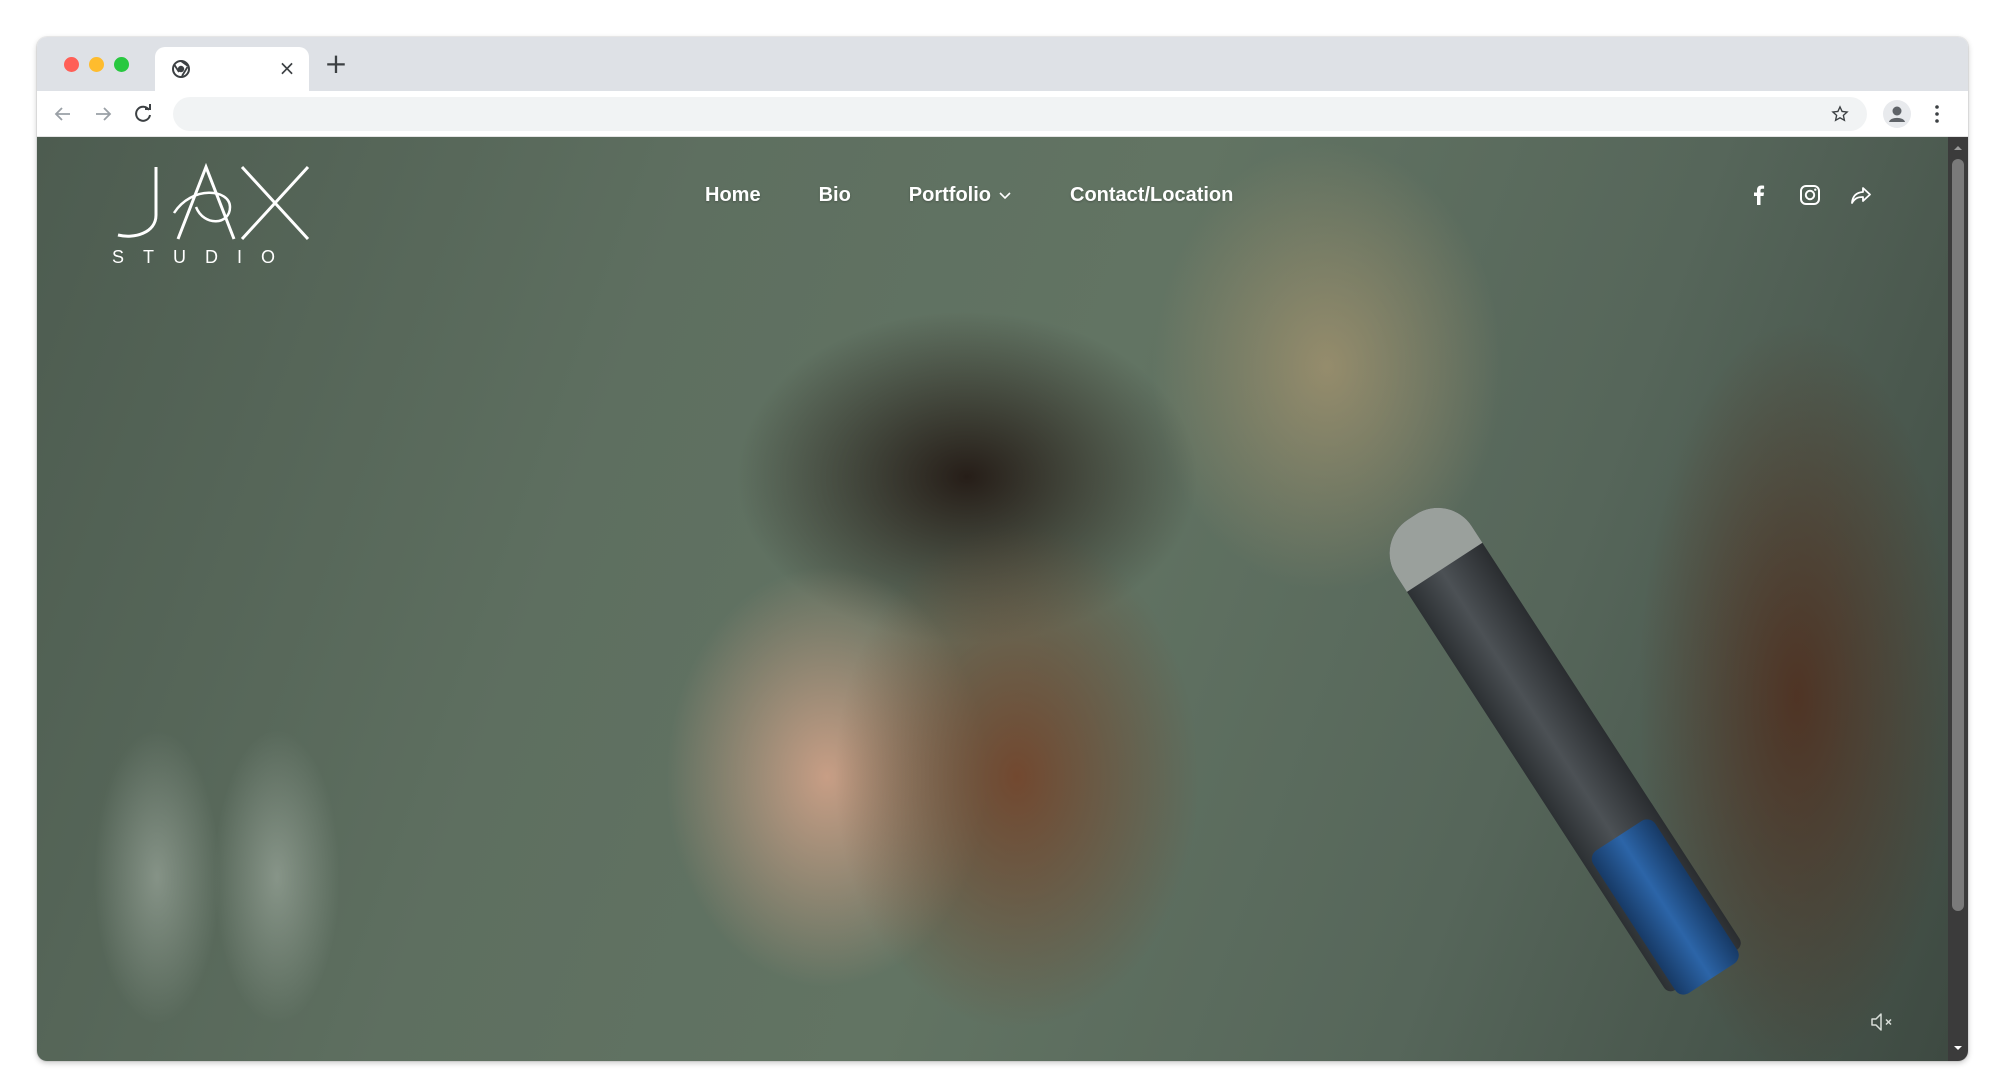 Image resolution: width=1995 pixels, height=1092 pixels. I want to click on share-icon, so click(1861, 195).